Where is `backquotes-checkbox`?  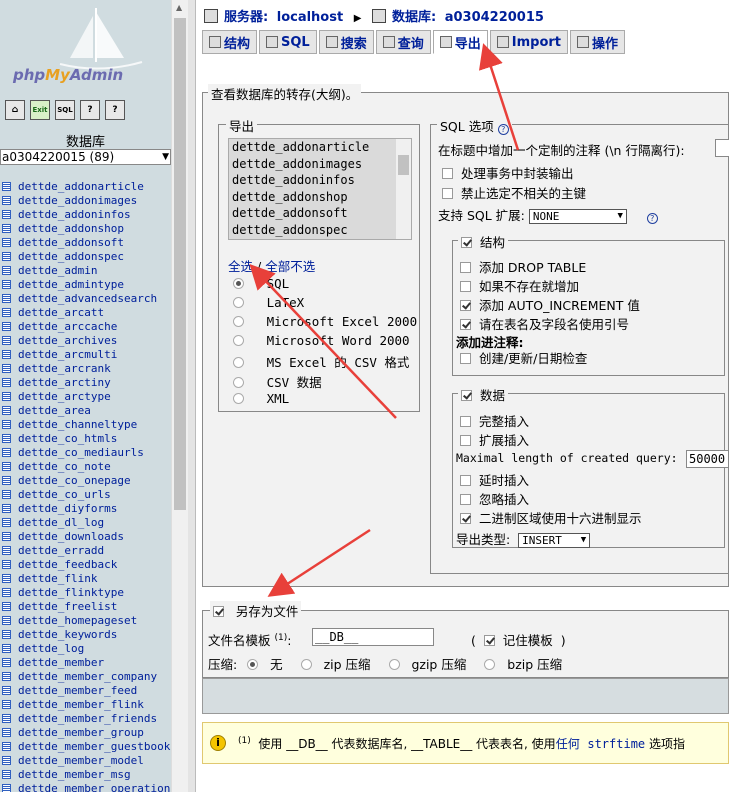
backquotes-checkbox is located at coordinates (465, 324).